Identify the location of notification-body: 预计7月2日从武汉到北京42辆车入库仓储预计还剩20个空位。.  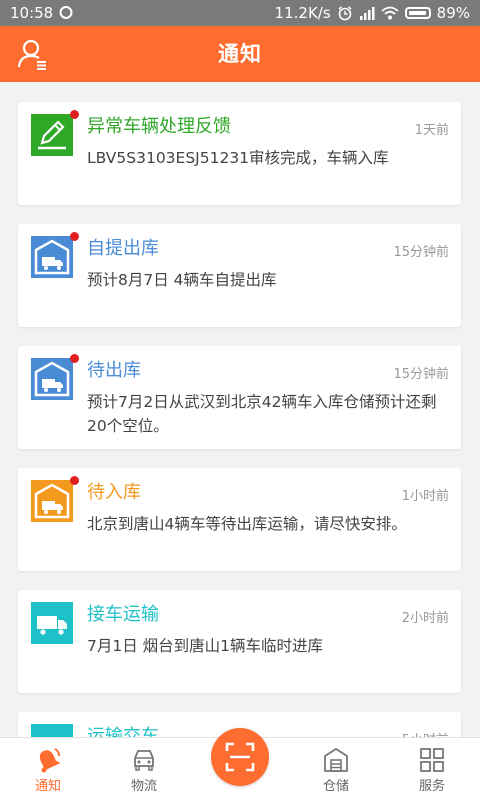
(262, 414).